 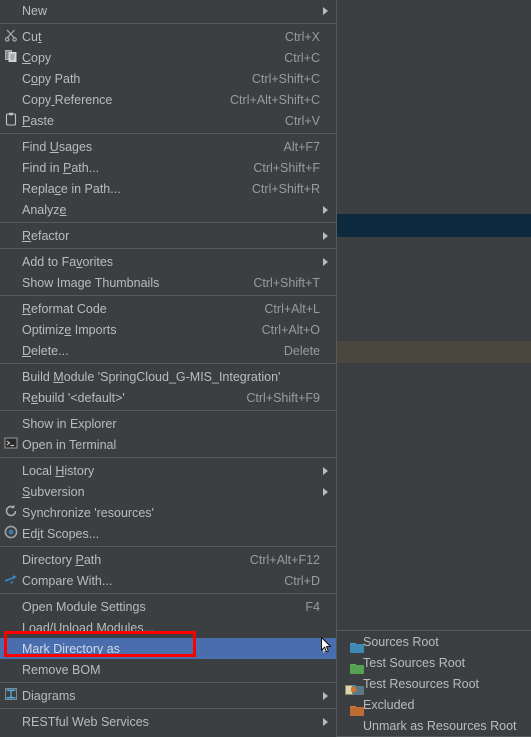 What do you see at coordinates (168, 606) in the screenshot?
I see `menu-item-open-module-settings: Open Module Settings F4` at bounding box center [168, 606].